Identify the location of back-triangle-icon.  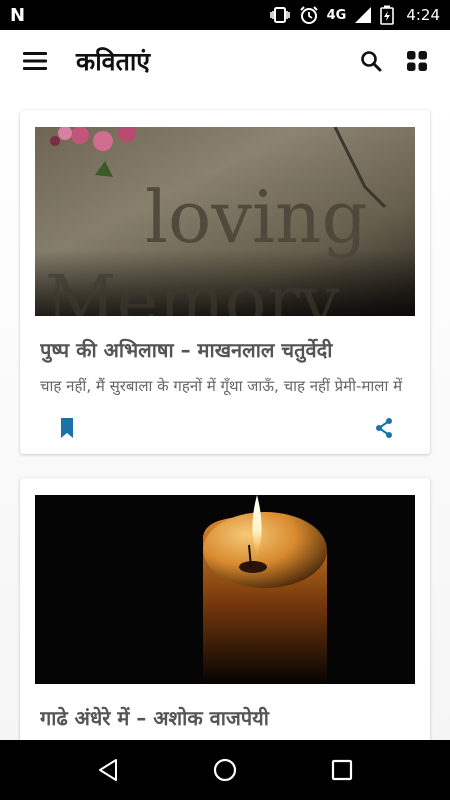
(108, 770).